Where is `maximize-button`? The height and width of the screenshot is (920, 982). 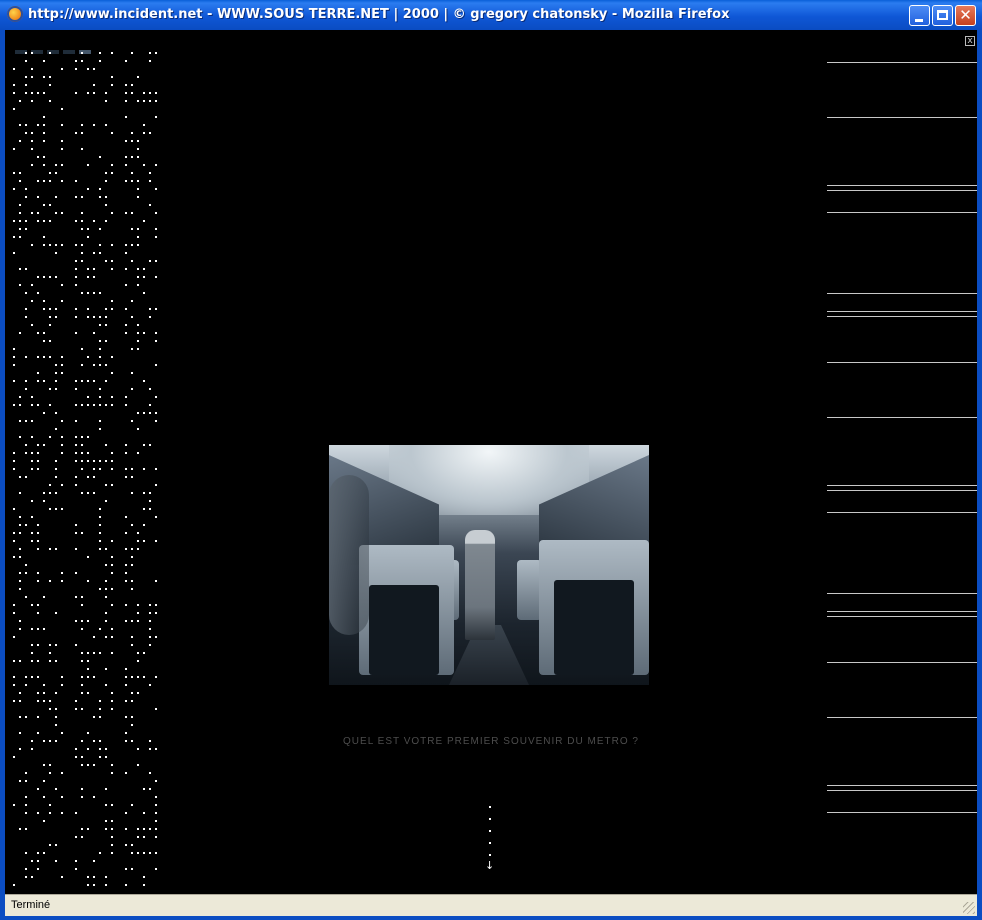
maximize-button is located at coordinates (942, 15).